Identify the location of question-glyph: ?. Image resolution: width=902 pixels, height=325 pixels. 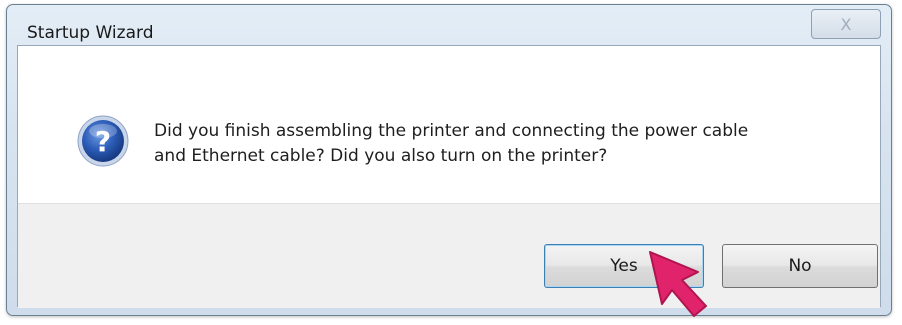
(103, 141).